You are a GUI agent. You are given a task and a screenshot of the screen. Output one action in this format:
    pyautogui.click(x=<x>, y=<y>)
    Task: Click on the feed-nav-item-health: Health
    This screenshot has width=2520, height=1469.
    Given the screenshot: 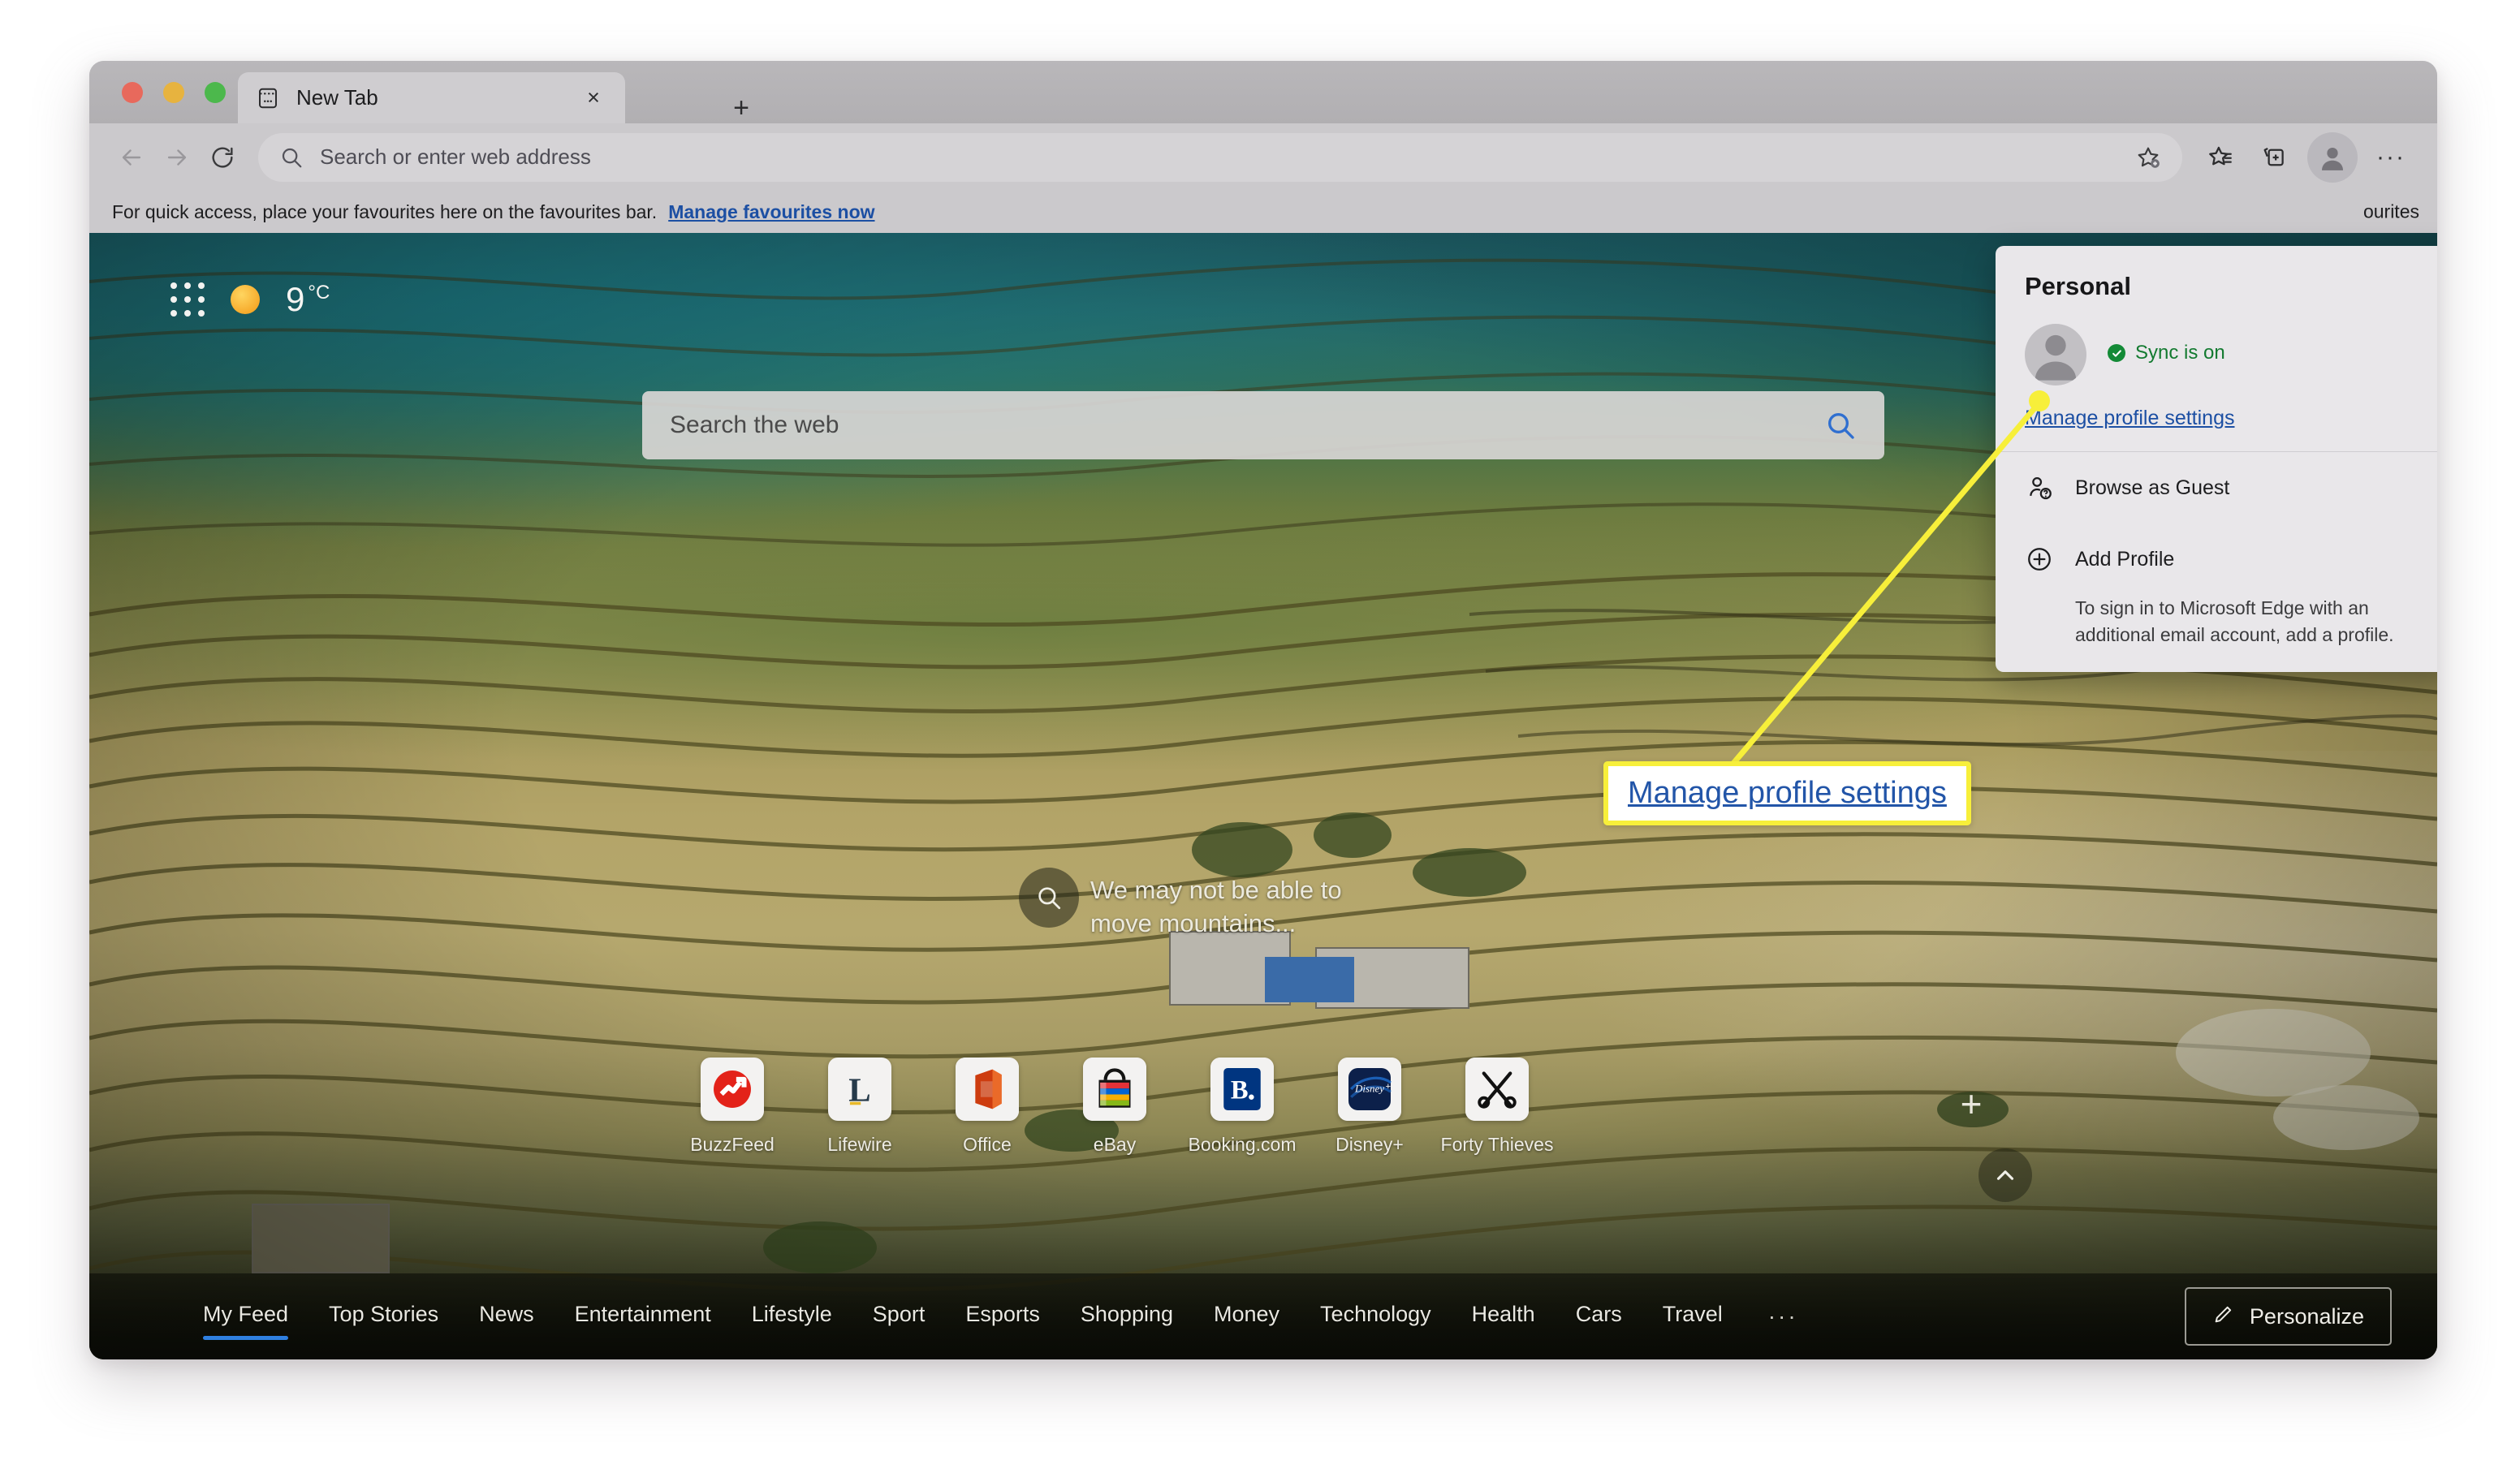 What is the action you would take?
    pyautogui.click(x=1503, y=1317)
    